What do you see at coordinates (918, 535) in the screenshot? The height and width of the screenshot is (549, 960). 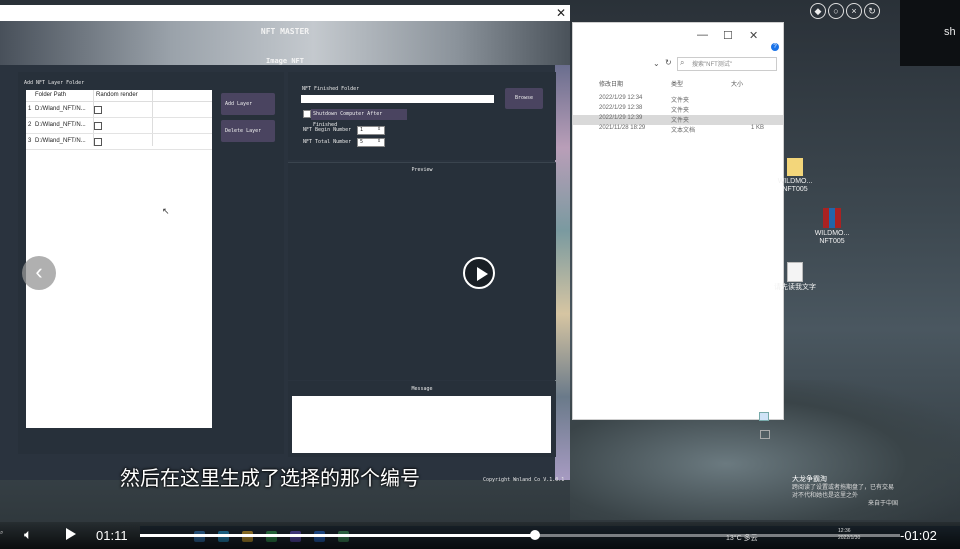 I see `remaining-time: -01:02` at bounding box center [918, 535].